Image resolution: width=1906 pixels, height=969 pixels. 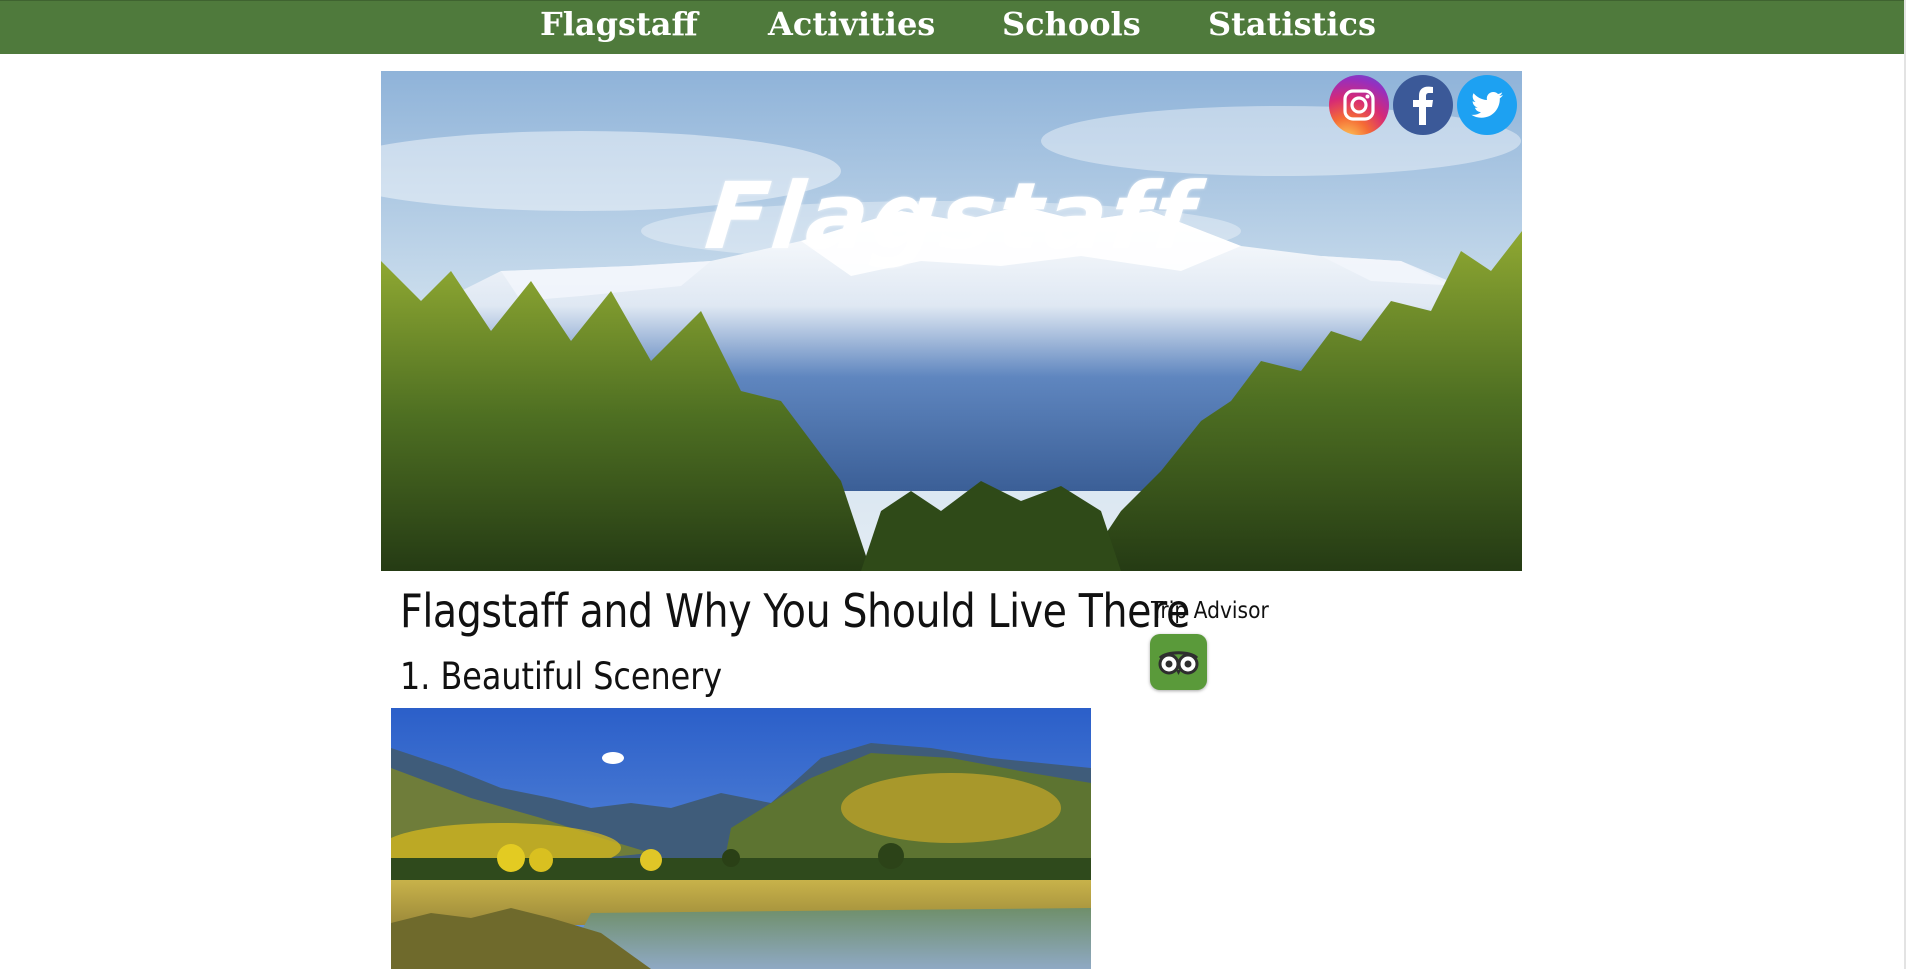 What do you see at coordinates (1178, 662) in the screenshot?
I see `tripadvisor-owl-icon` at bounding box center [1178, 662].